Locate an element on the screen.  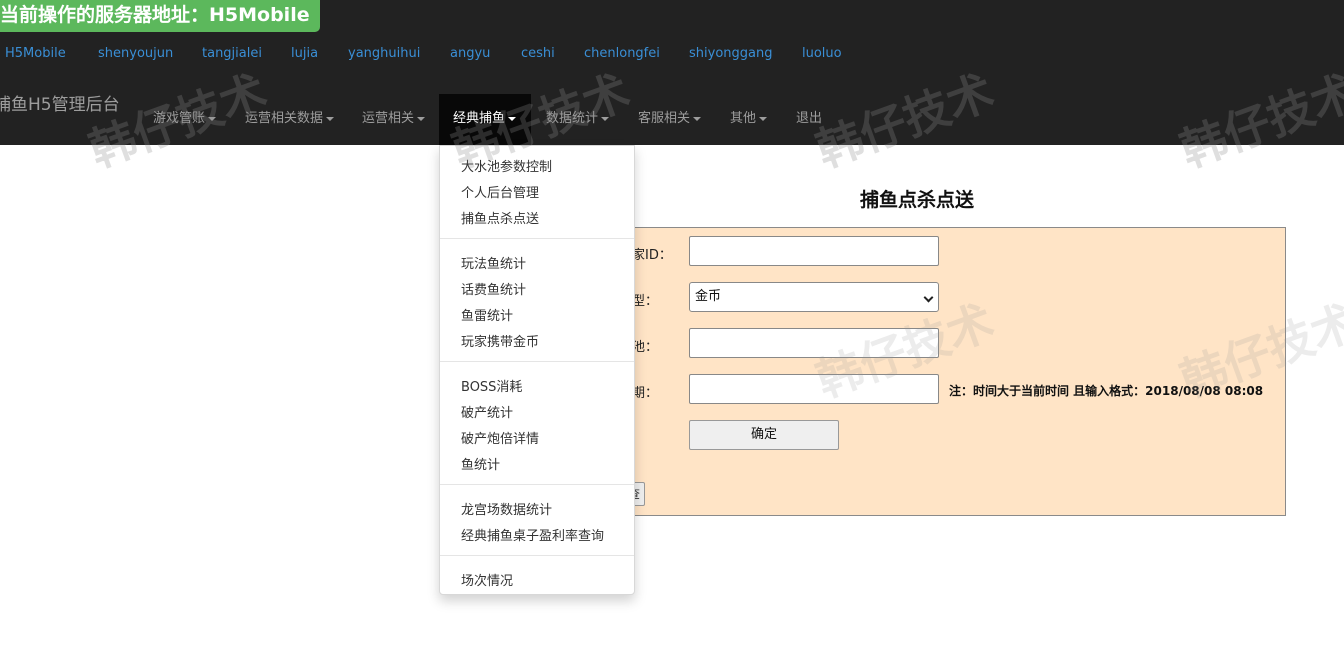
nav-customer-service: 客服相关 is located at coordinates (669, 119).